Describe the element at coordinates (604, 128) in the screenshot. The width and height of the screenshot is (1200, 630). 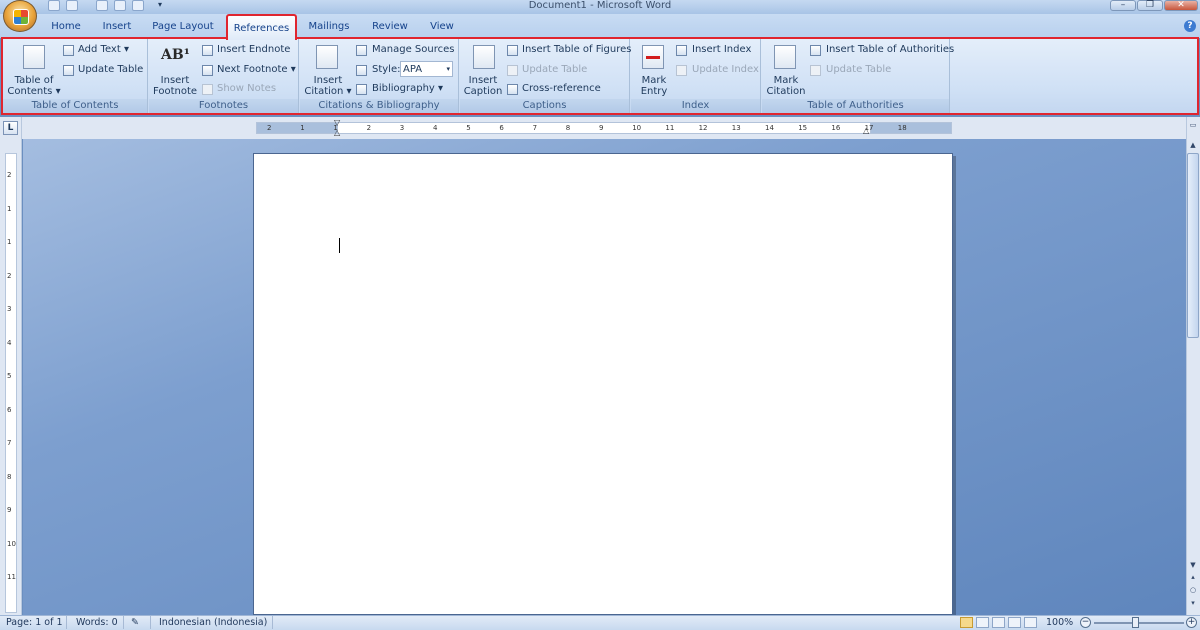
I see `horizontal-ruler-ticks: 2 1 1 2 3 4 5 6 7 8 9 10 11 12 13 14 15 16 17 18` at that location.